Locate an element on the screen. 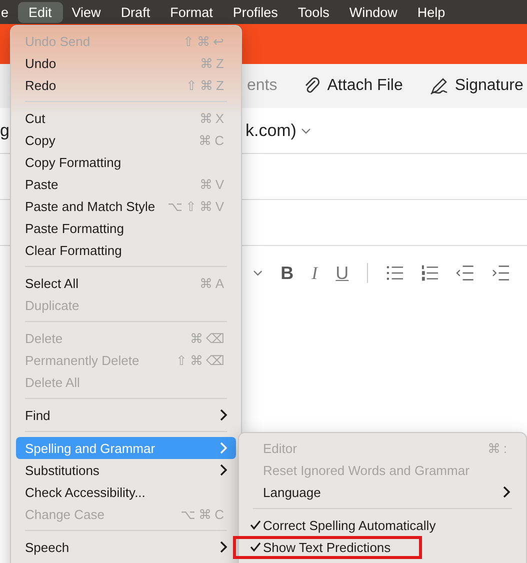 The width and height of the screenshot is (527, 563). shortcut-label: ⇧⌘Z is located at coordinates (206, 85).